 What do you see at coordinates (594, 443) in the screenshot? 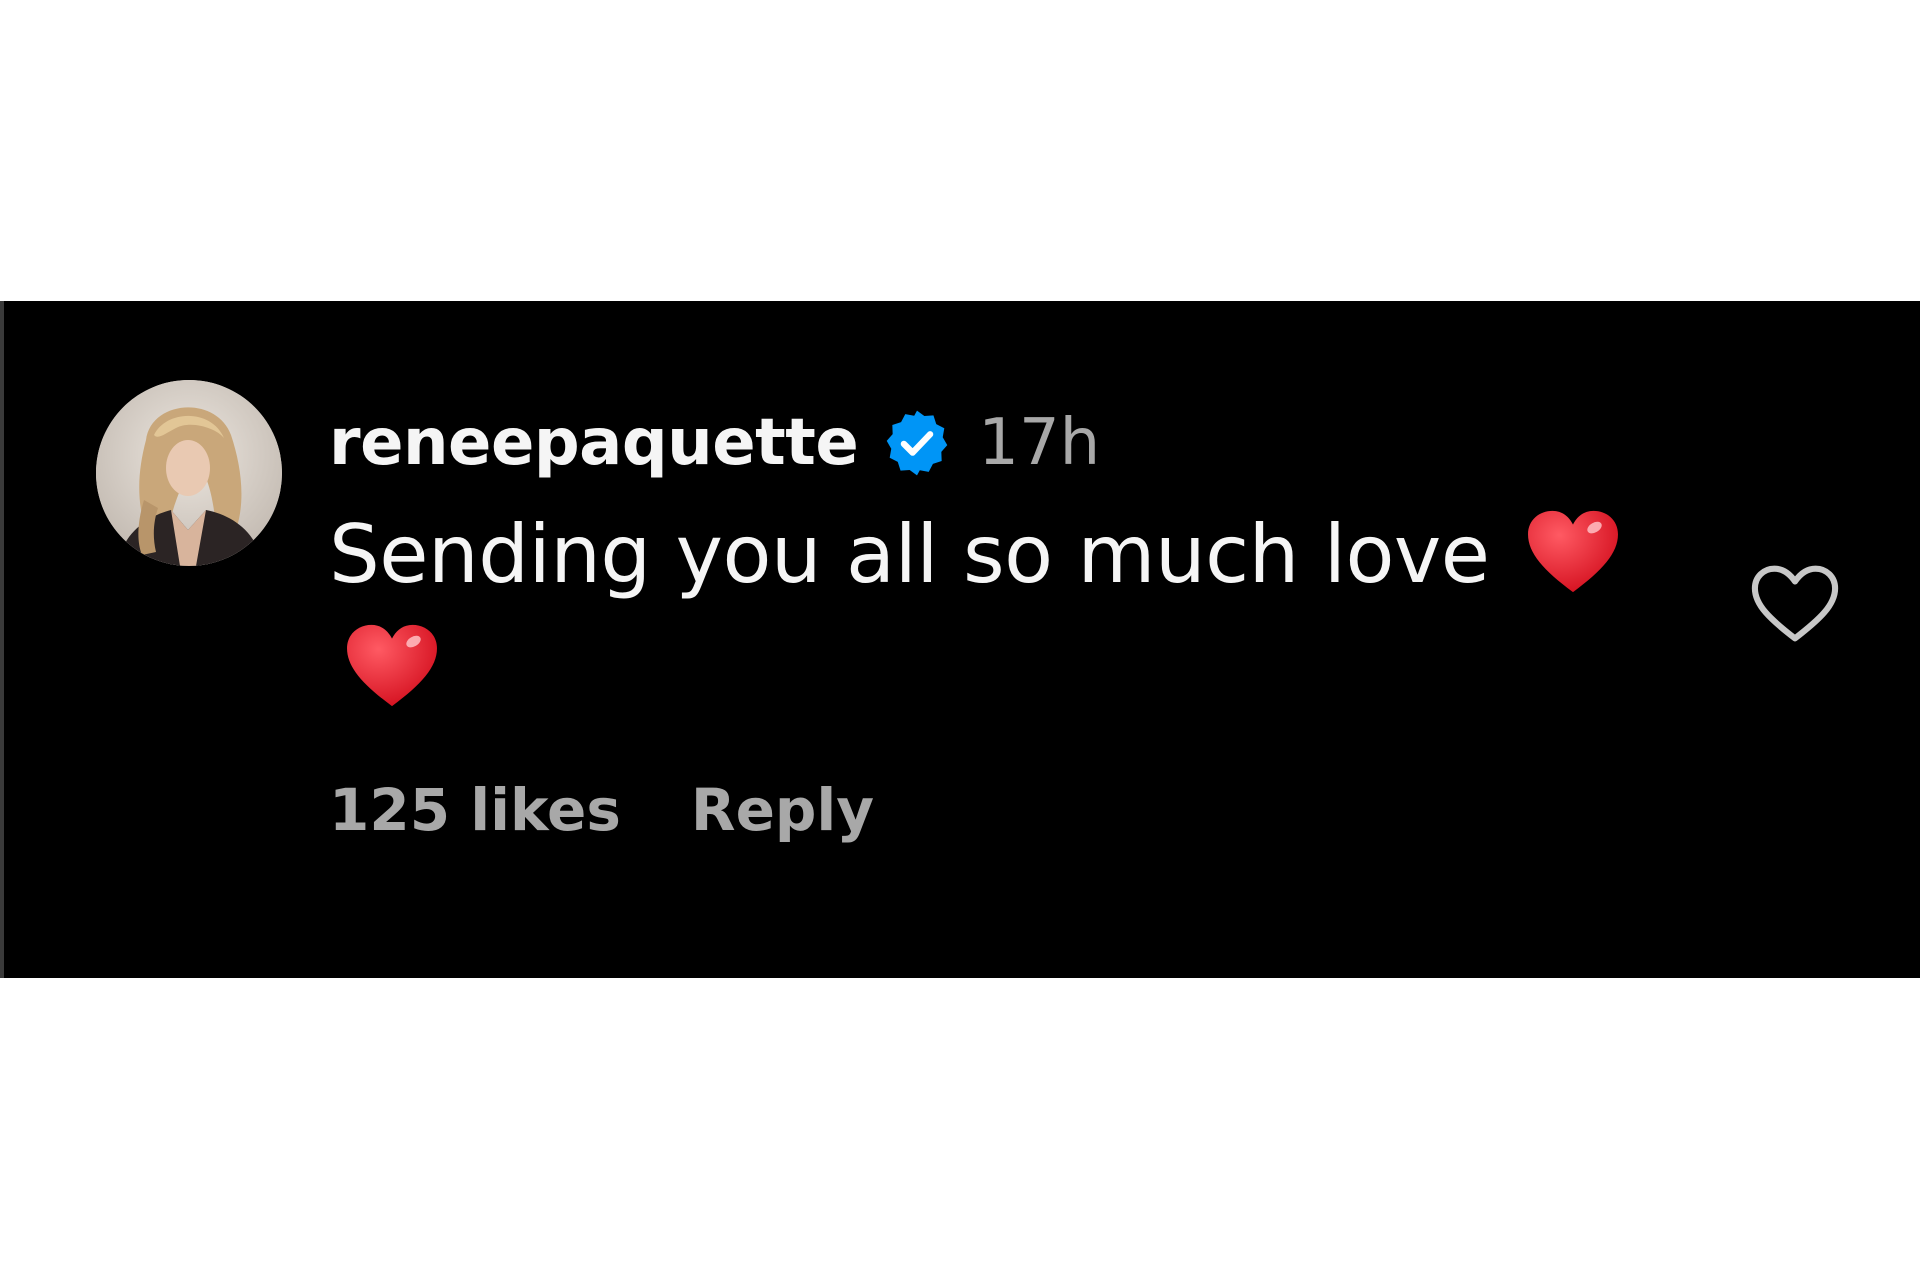
I see `username-link: reneepaquette` at bounding box center [594, 443].